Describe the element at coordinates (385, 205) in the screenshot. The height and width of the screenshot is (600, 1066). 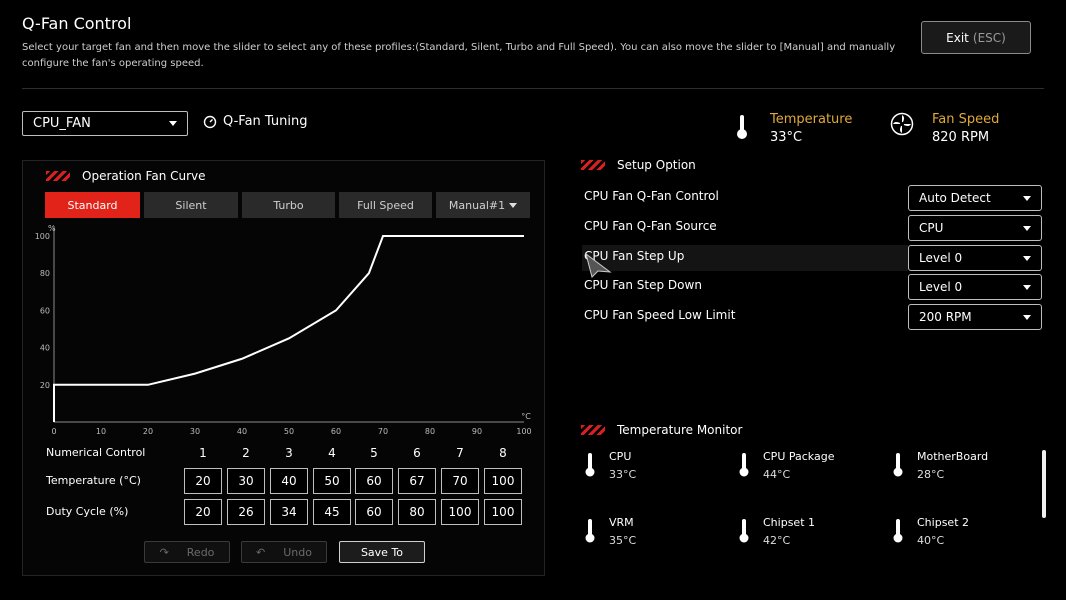
I see `tab-full-speed: Full Speed` at that location.